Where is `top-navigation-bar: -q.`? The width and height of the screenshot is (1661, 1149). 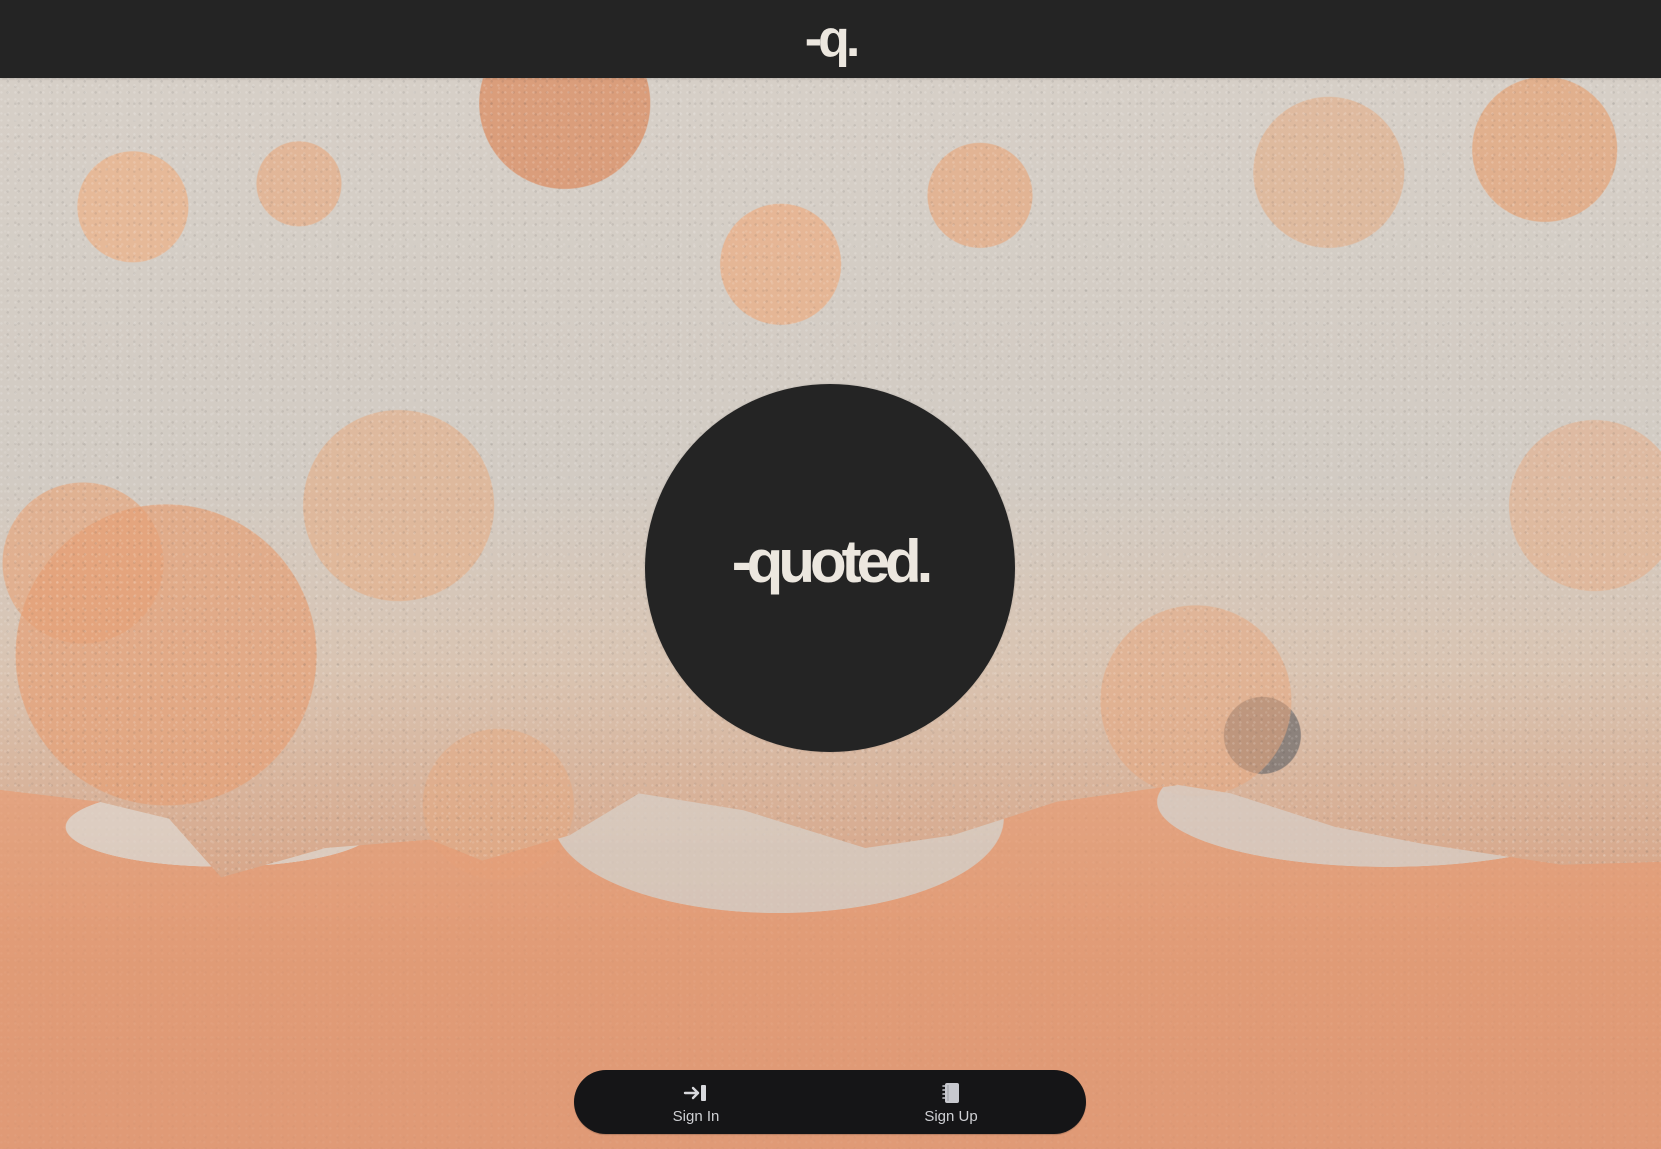
top-navigation-bar: -q. is located at coordinates (830, 39).